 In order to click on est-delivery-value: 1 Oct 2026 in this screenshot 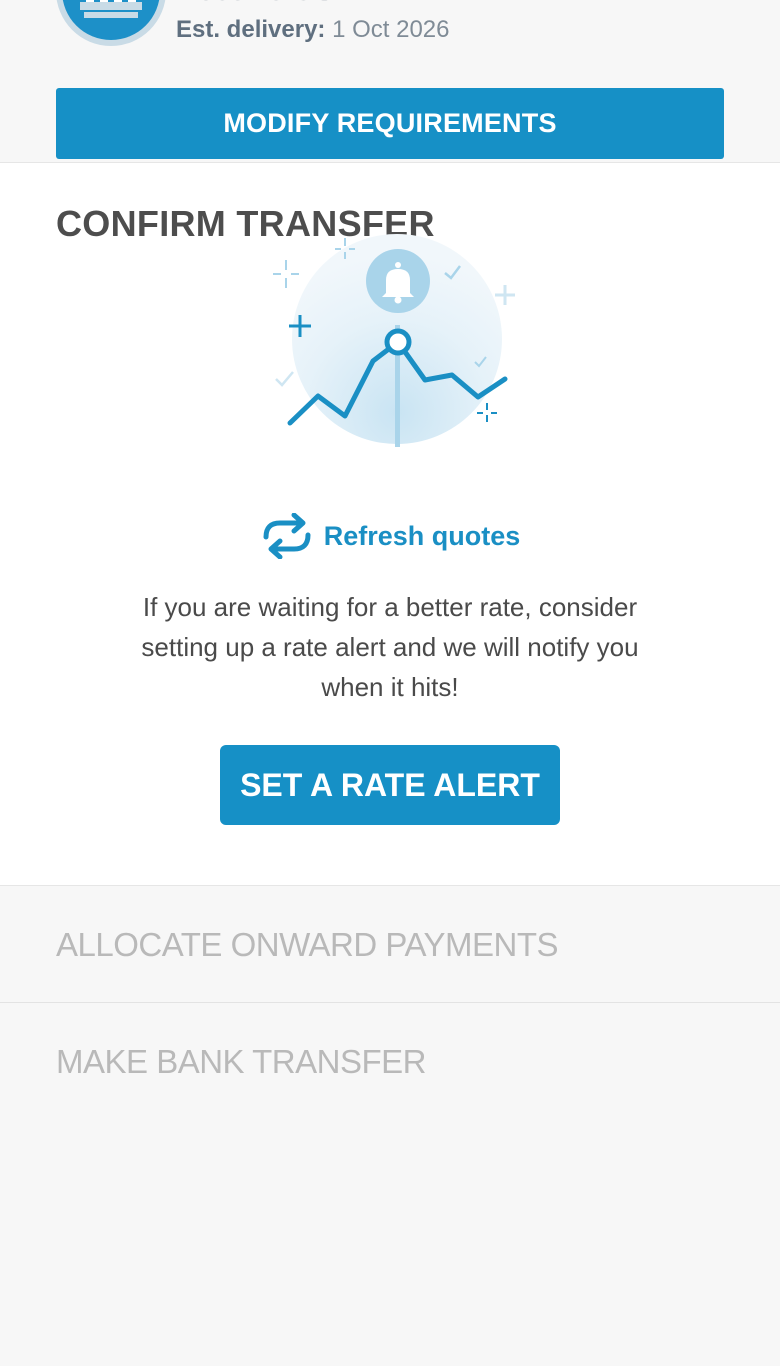, I will do `click(391, 29)`.